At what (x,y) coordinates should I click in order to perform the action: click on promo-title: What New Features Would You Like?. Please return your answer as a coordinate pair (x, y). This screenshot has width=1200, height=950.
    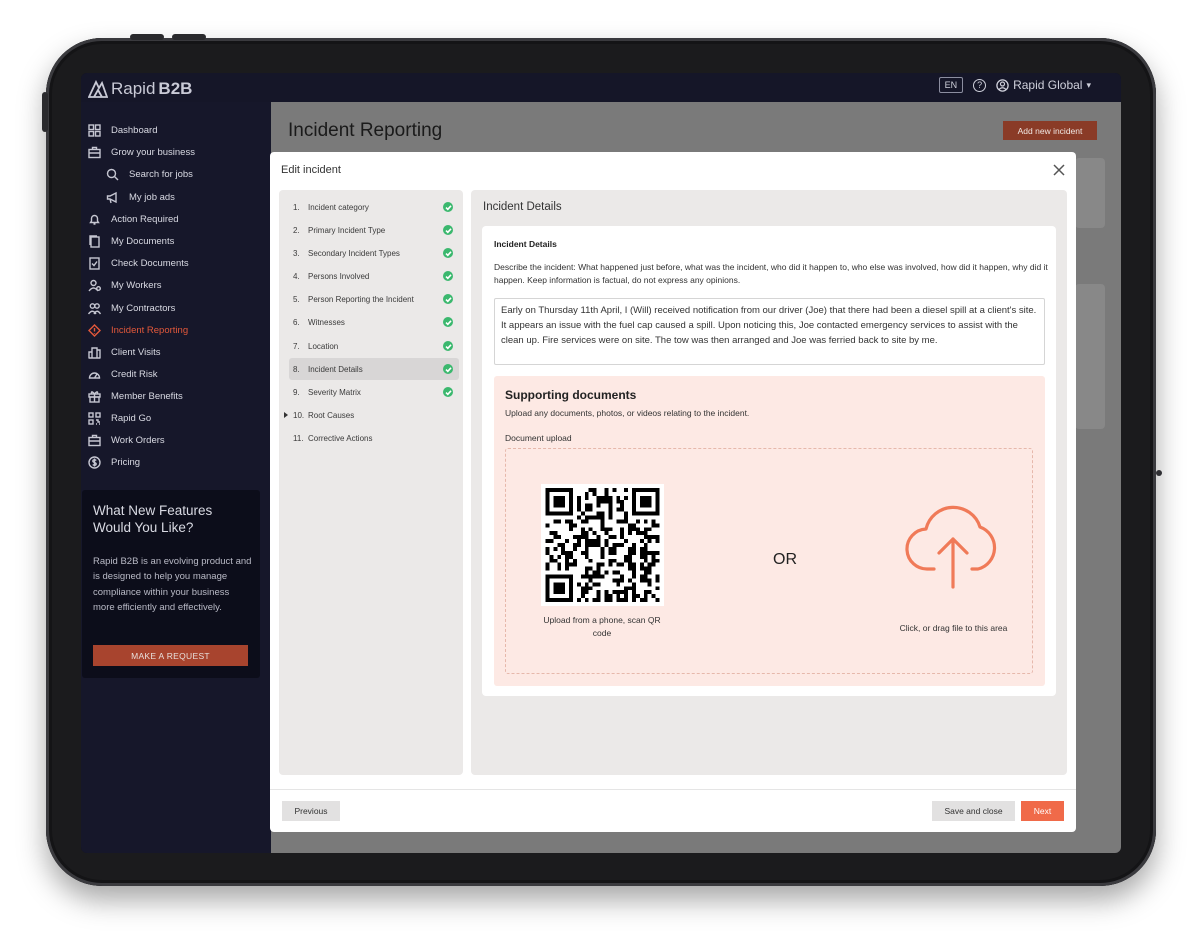
    Looking at the image, I should click on (153, 519).